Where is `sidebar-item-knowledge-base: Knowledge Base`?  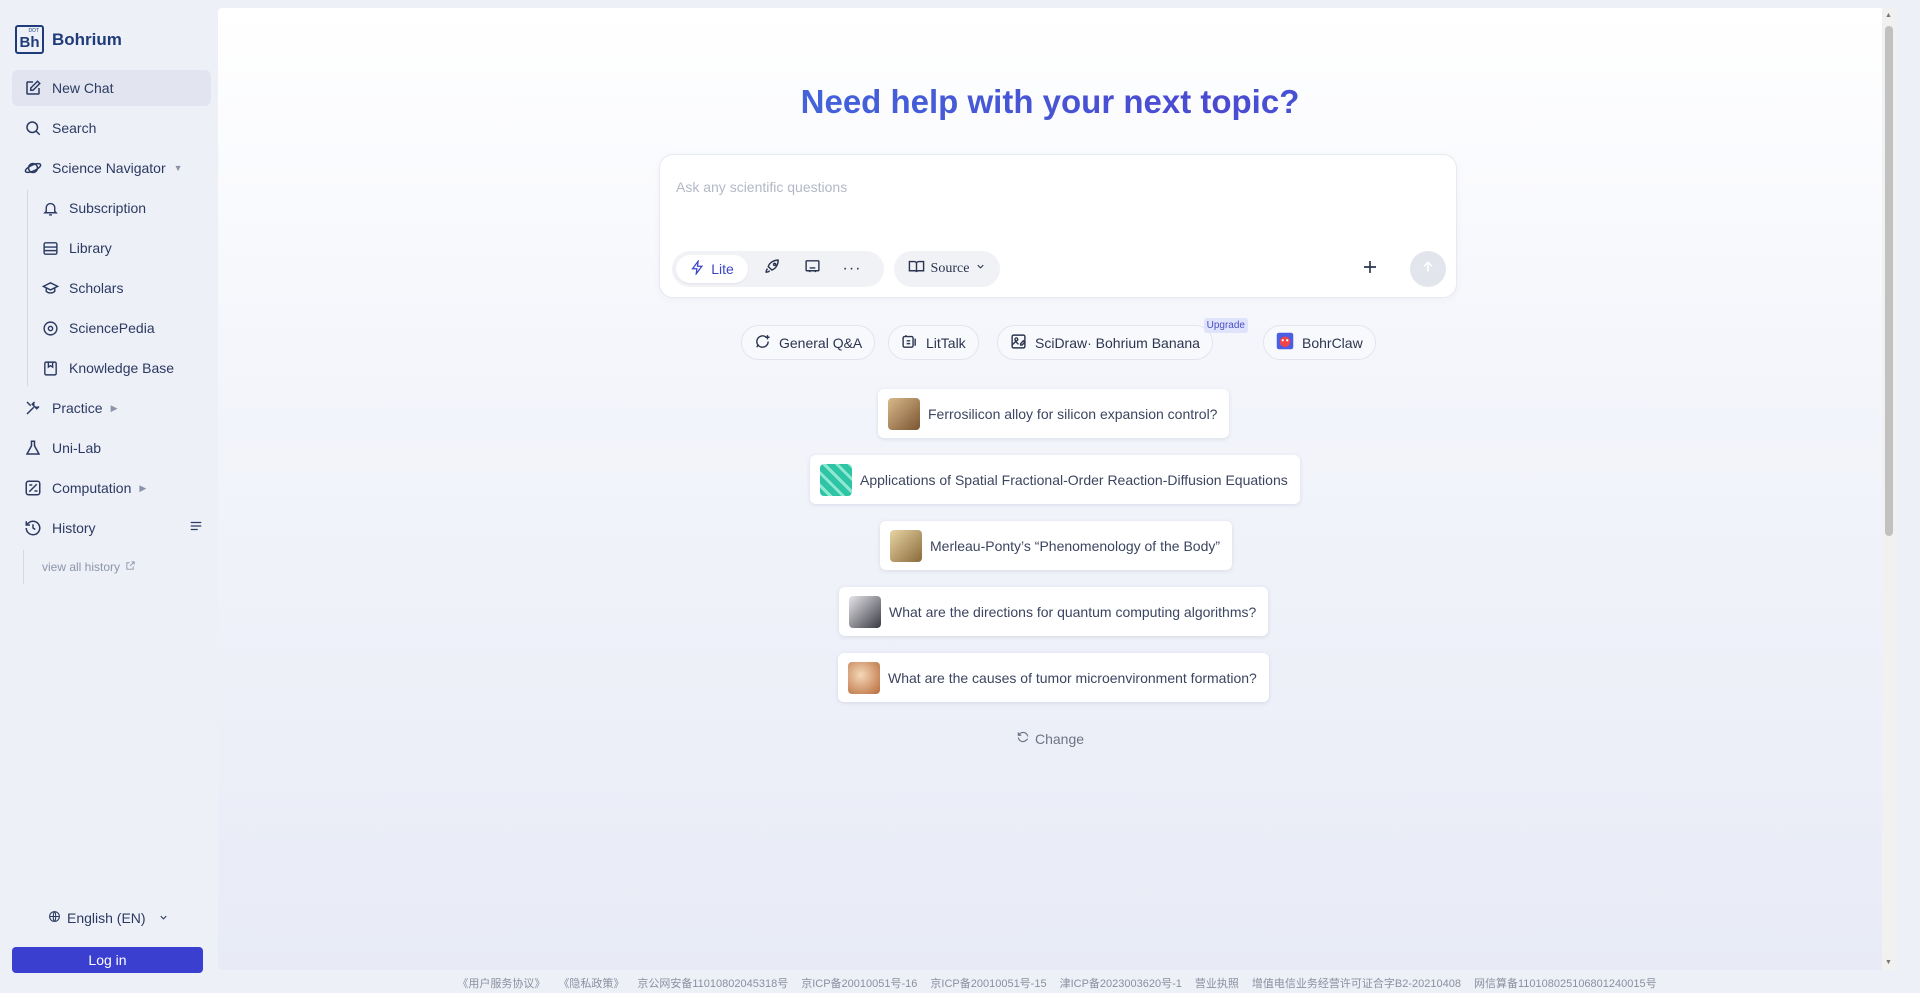
sidebar-item-knowledge-base: Knowledge Base is located at coordinates (120, 368).